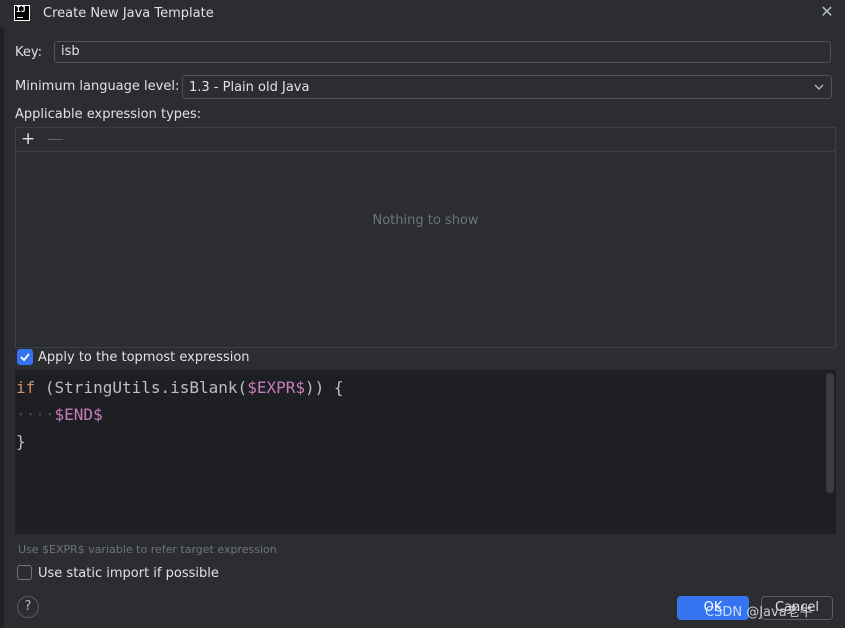 This screenshot has width=845, height=628. Describe the element at coordinates (128, 13) in the screenshot. I see `dialog-title: Create New Java Template` at that location.